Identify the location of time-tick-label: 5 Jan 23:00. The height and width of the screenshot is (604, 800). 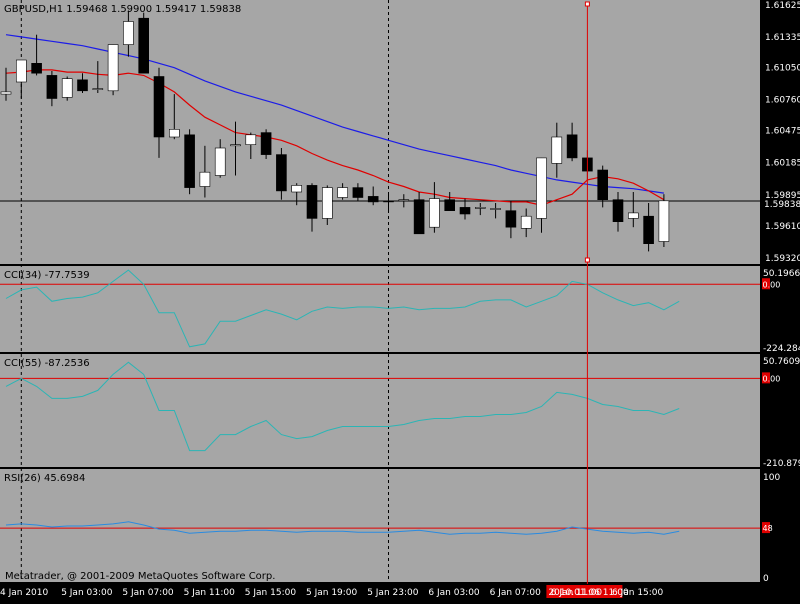
(393, 593).